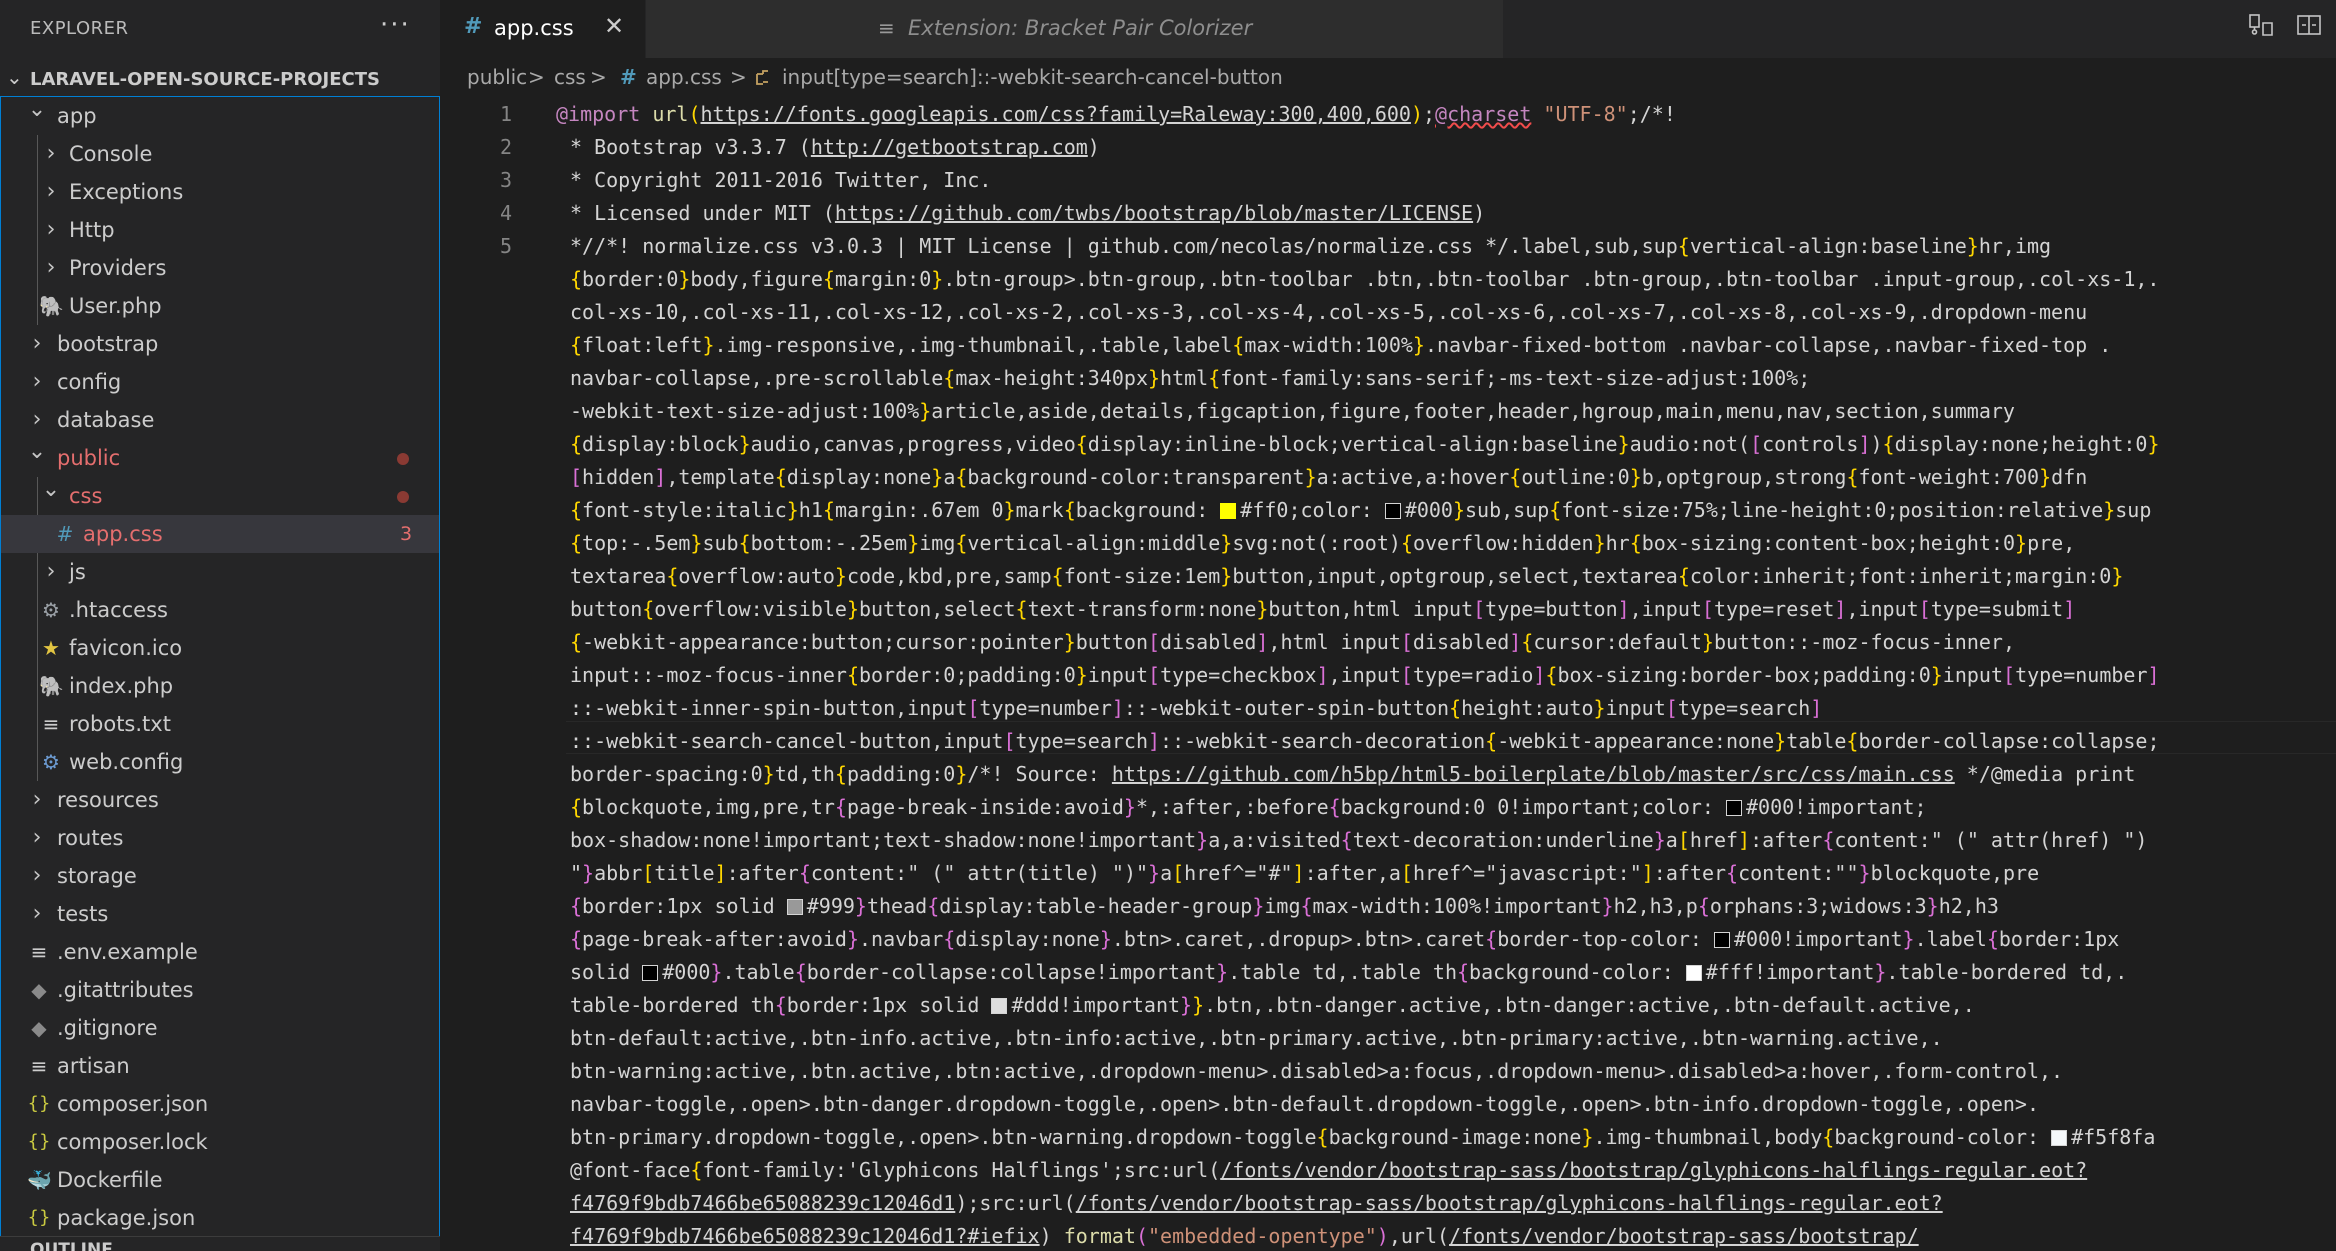  Describe the element at coordinates (542, 29) in the screenshot. I see `tab-app-css: # app.css ✕` at that location.